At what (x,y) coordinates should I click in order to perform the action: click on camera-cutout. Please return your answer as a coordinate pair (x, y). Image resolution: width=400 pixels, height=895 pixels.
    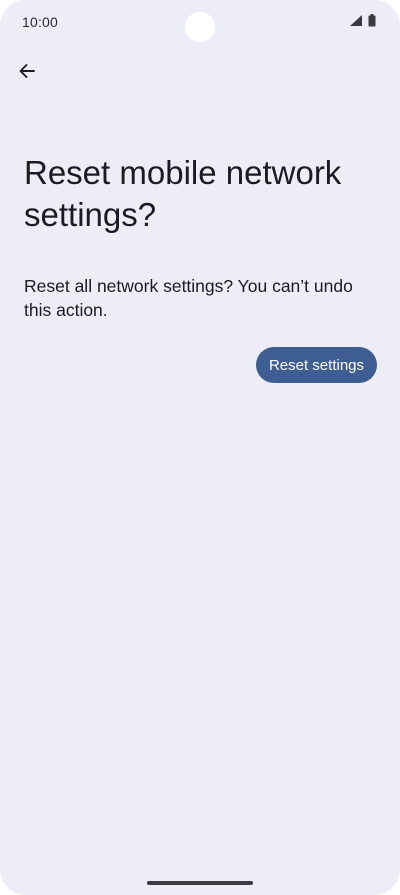
    Looking at the image, I should click on (200, 27).